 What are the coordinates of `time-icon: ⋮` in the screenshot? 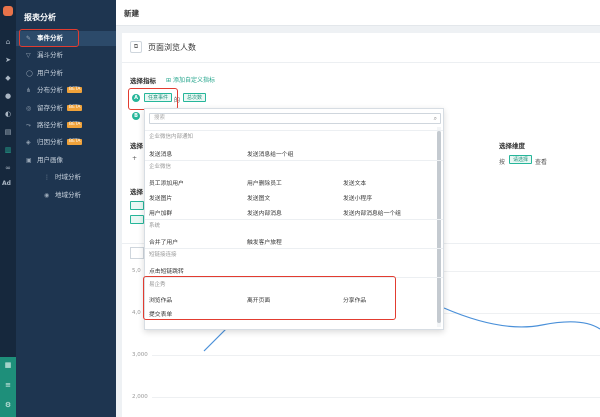 It's located at (47, 178).